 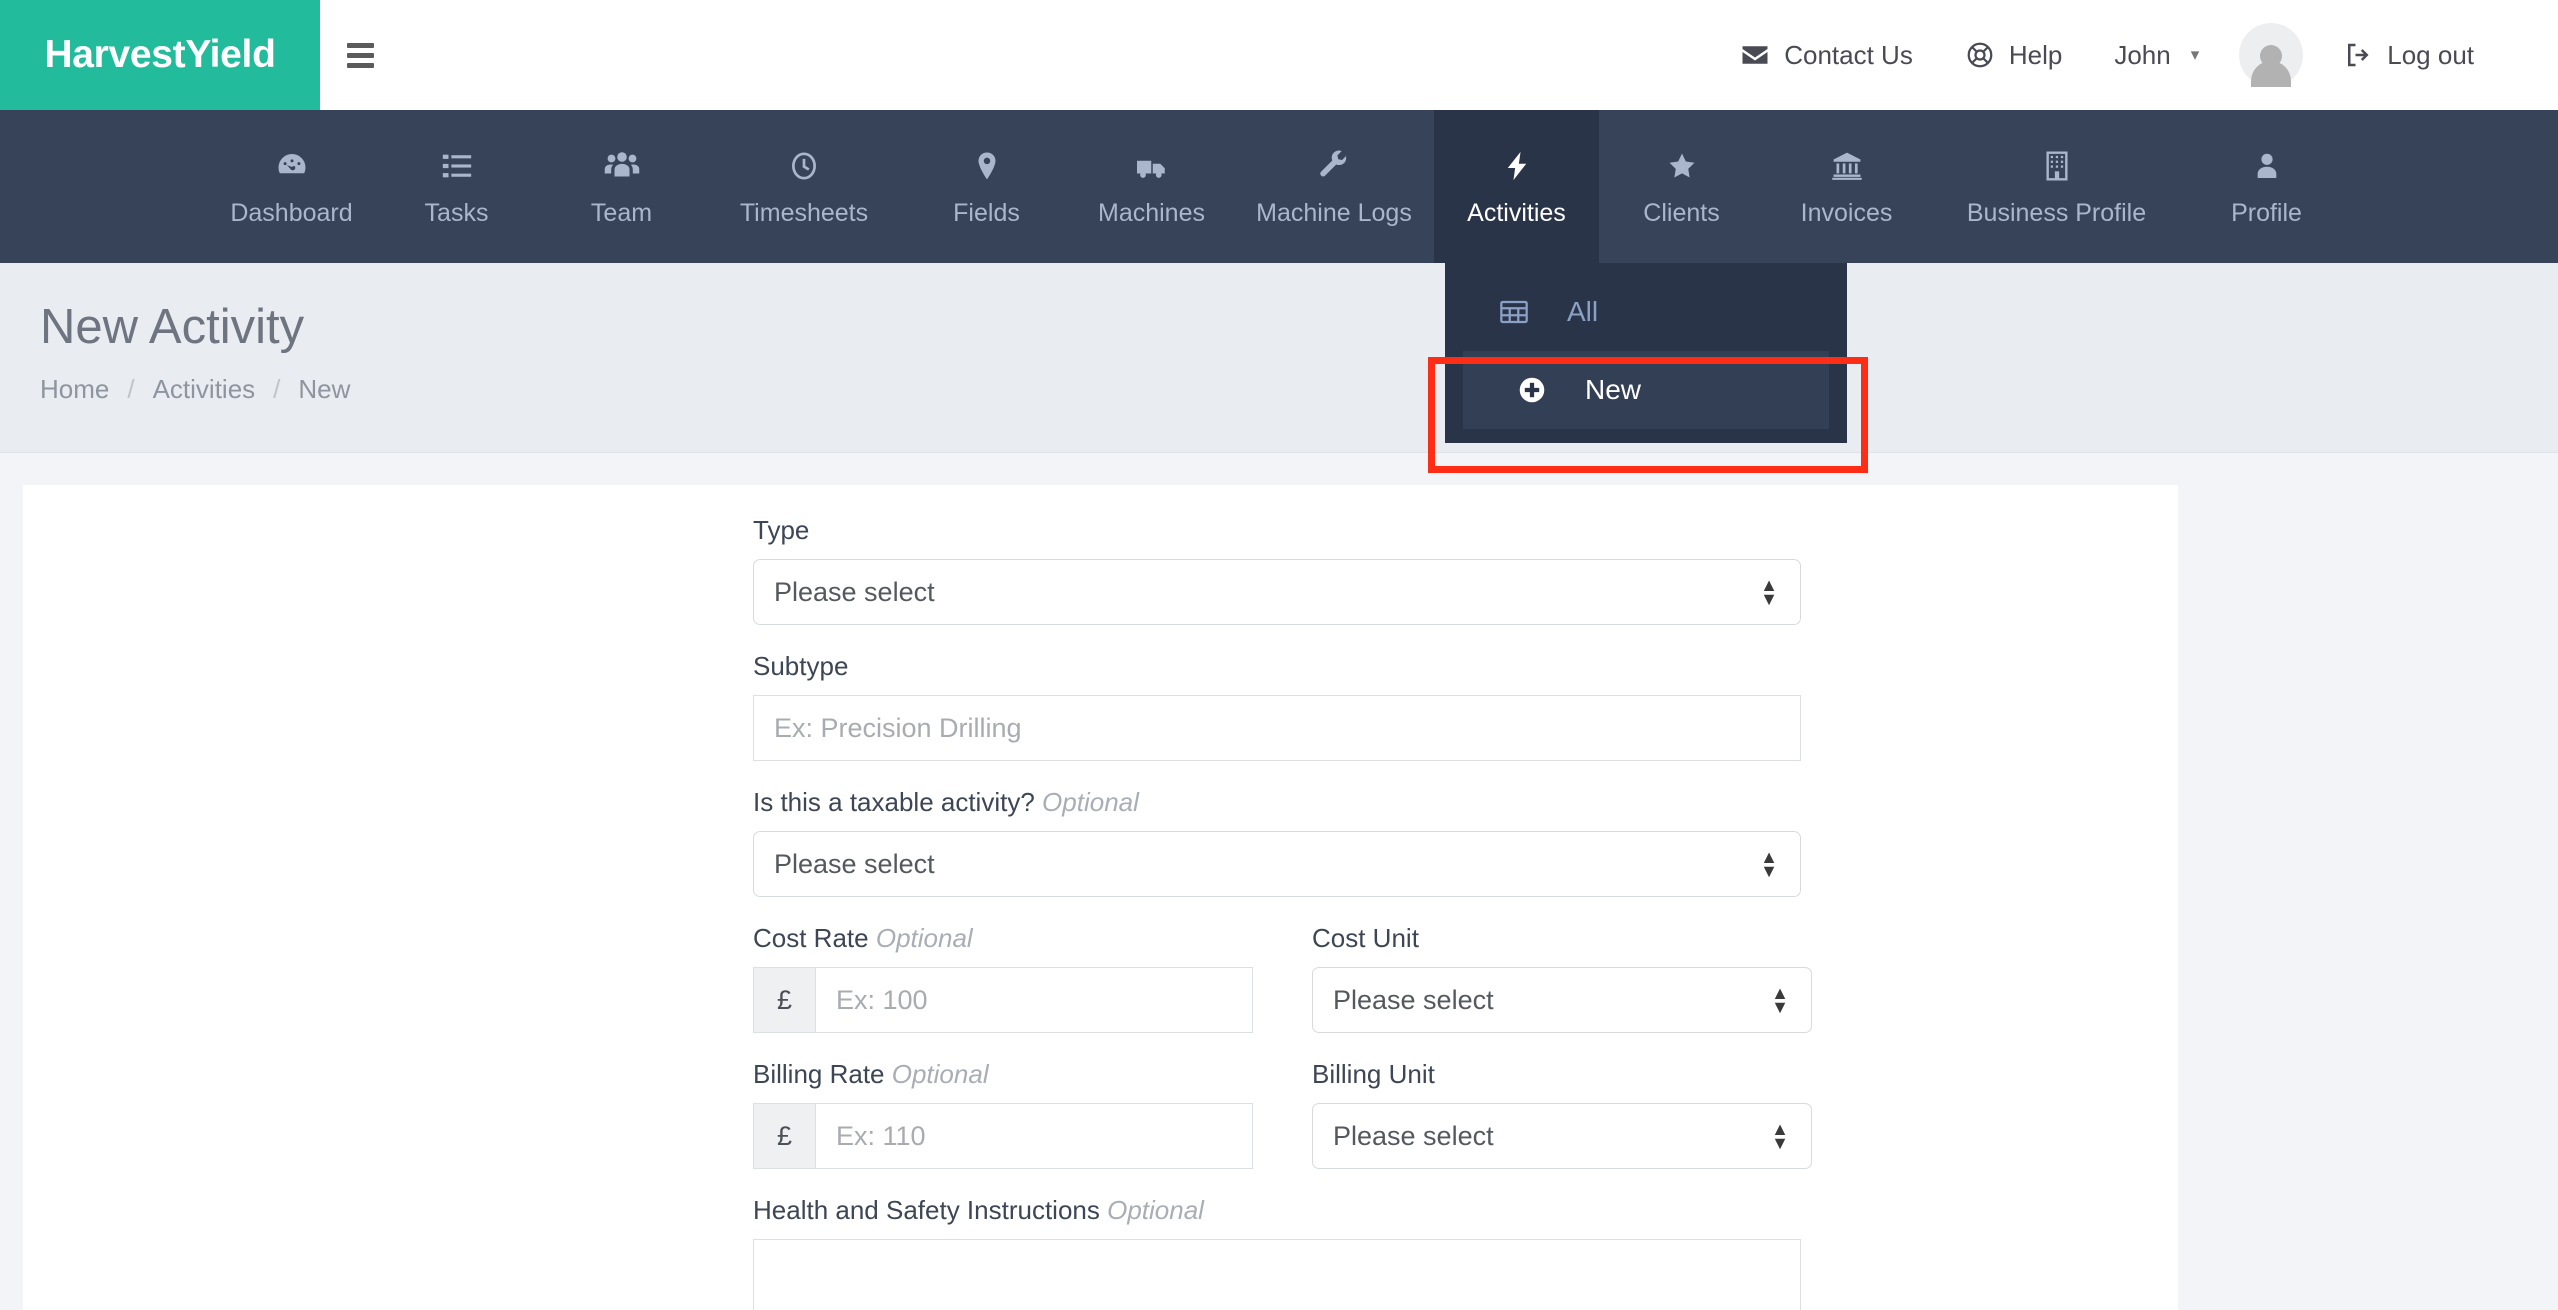 What do you see at coordinates (2142, 54) in the screenshot?
I see `user-name-label: John` at bounding box center [2142, 54].